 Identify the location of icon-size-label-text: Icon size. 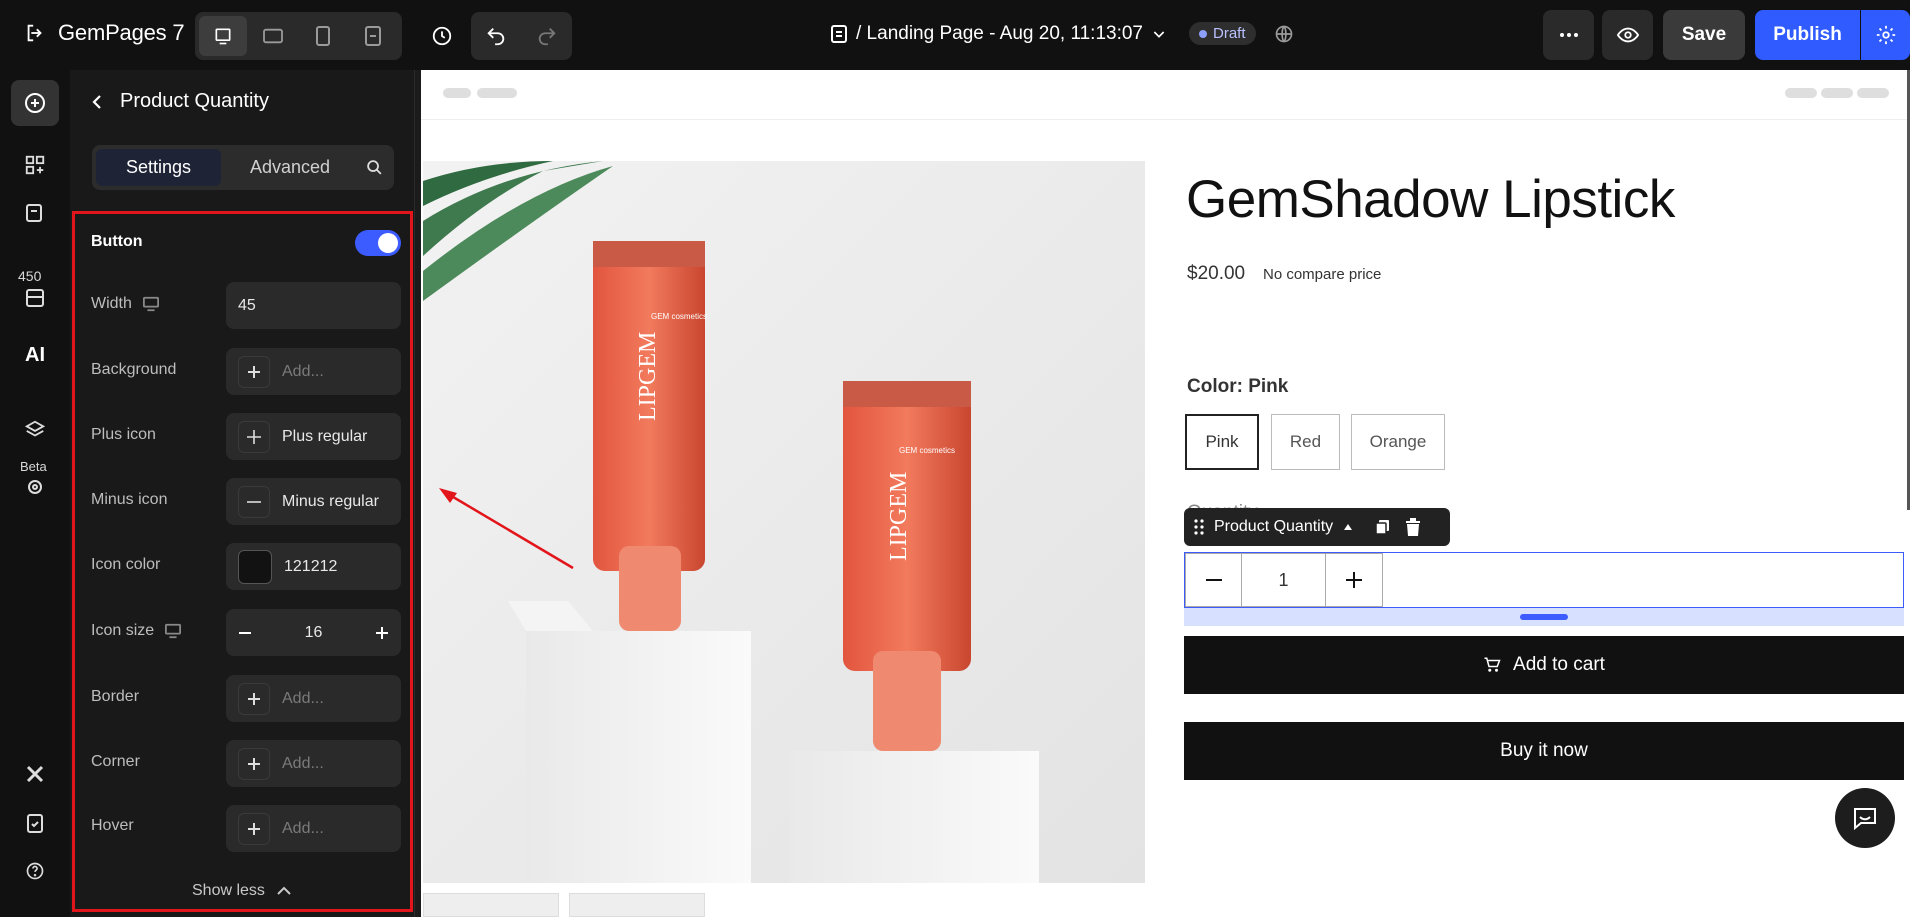
(123, 630).